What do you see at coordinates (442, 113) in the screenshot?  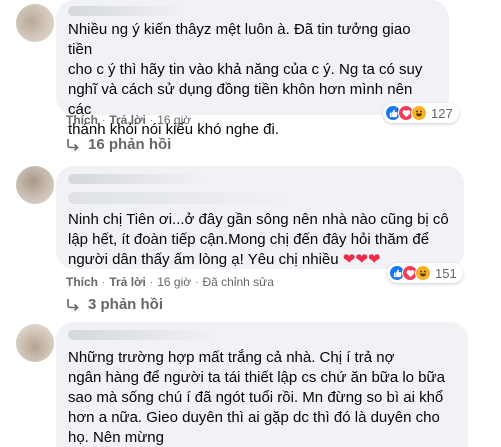 I see `reaction-count: 127` at bounding box center [442, 113].